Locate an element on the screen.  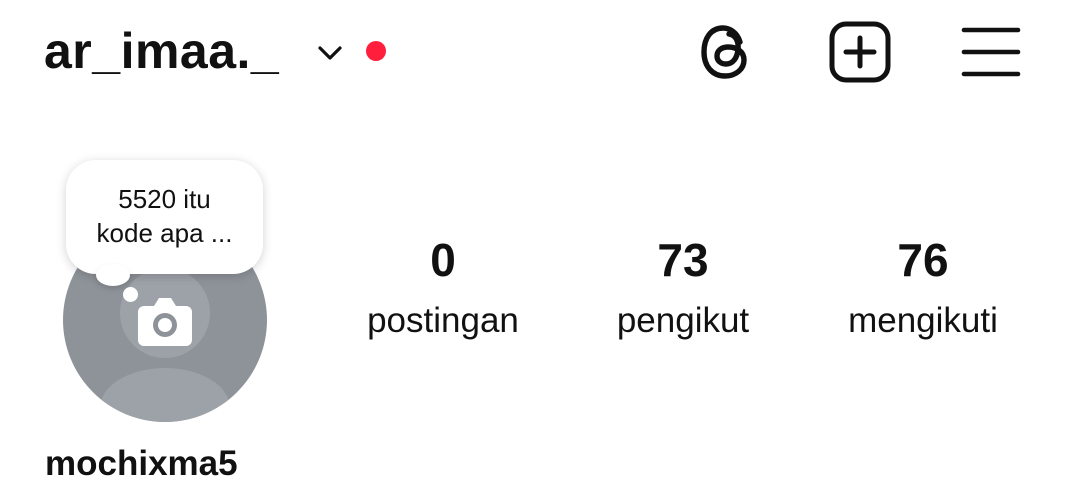
display-name: mochixma5 is located at coordinates (141, 463).